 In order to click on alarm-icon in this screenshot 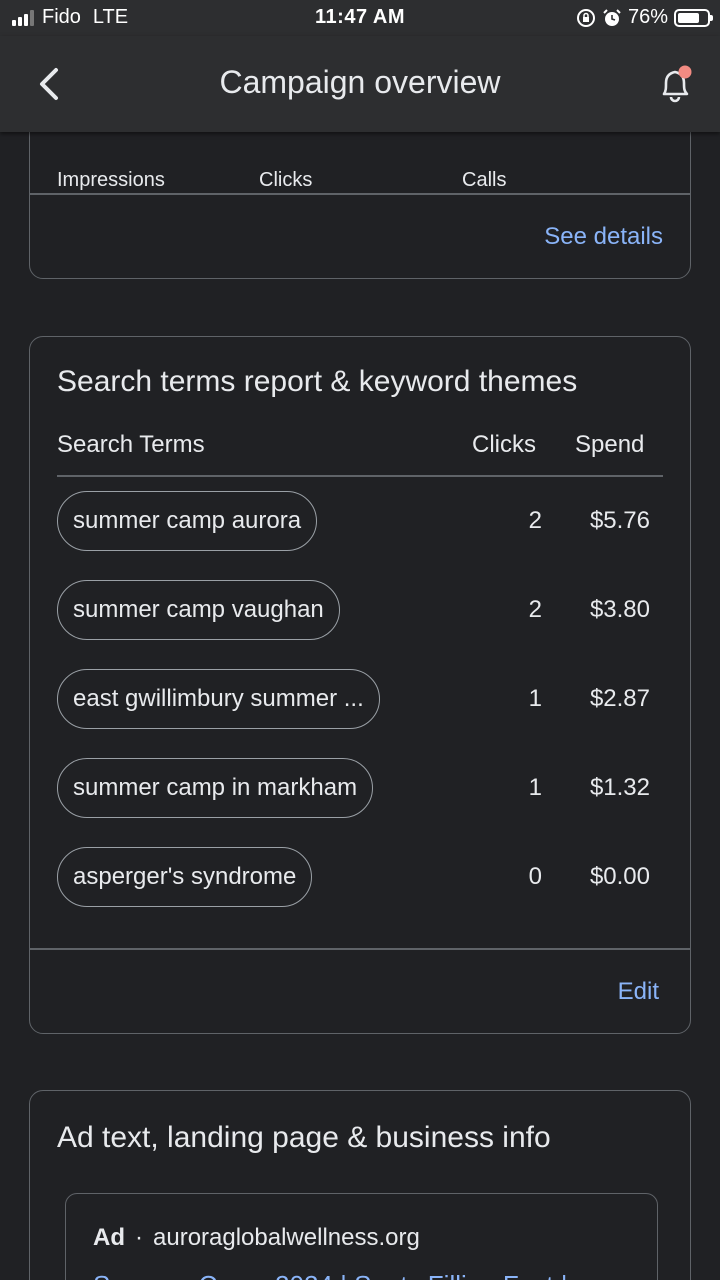, I will do `click(612, 17)`.